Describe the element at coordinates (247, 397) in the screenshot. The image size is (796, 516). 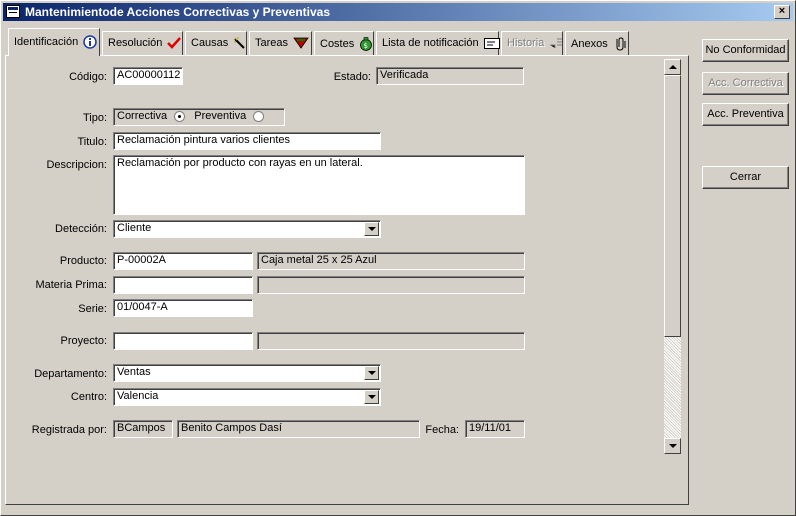
I see `centro-select: Valencia` at that location.